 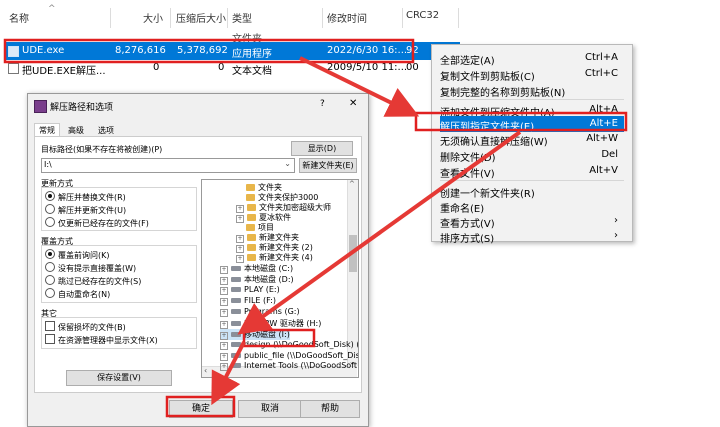 What do you see at coordinates (279, 338) in the screenshot?
I see `highlight-box-removable-disk` at bounding box center [279, 338].